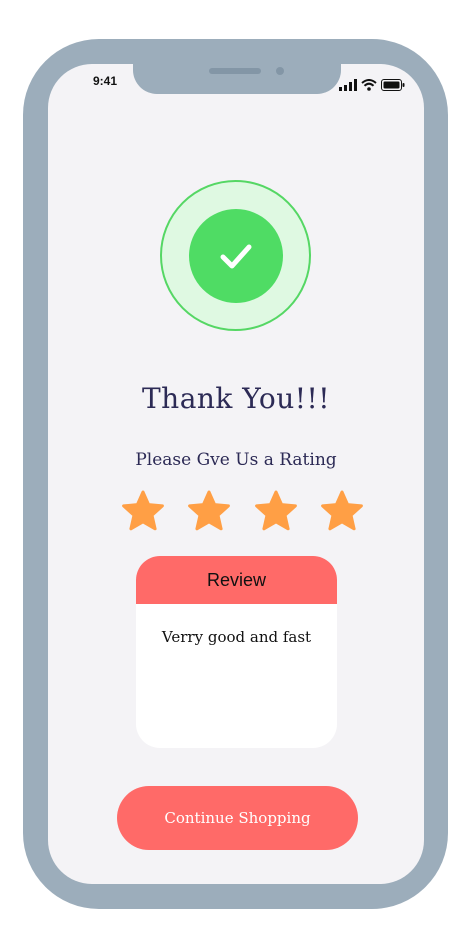 This screenshot has height=932, width=472. Describe the element at coordinates (393, 85) in the screenshot. I see `battery-icon` at that location.